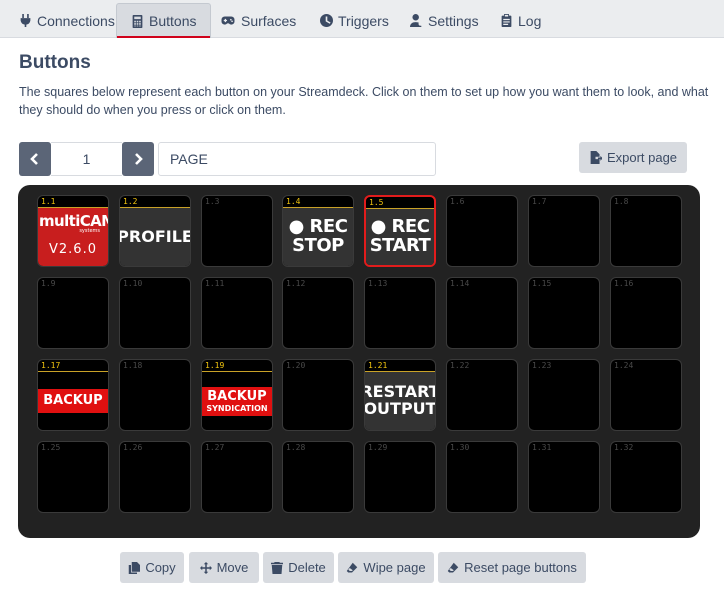 The image size is (724, 591). What do you see at coordinates (506, 20) in the screenshot?
I see `clipboard-icon` at bounding box center [506, 20].